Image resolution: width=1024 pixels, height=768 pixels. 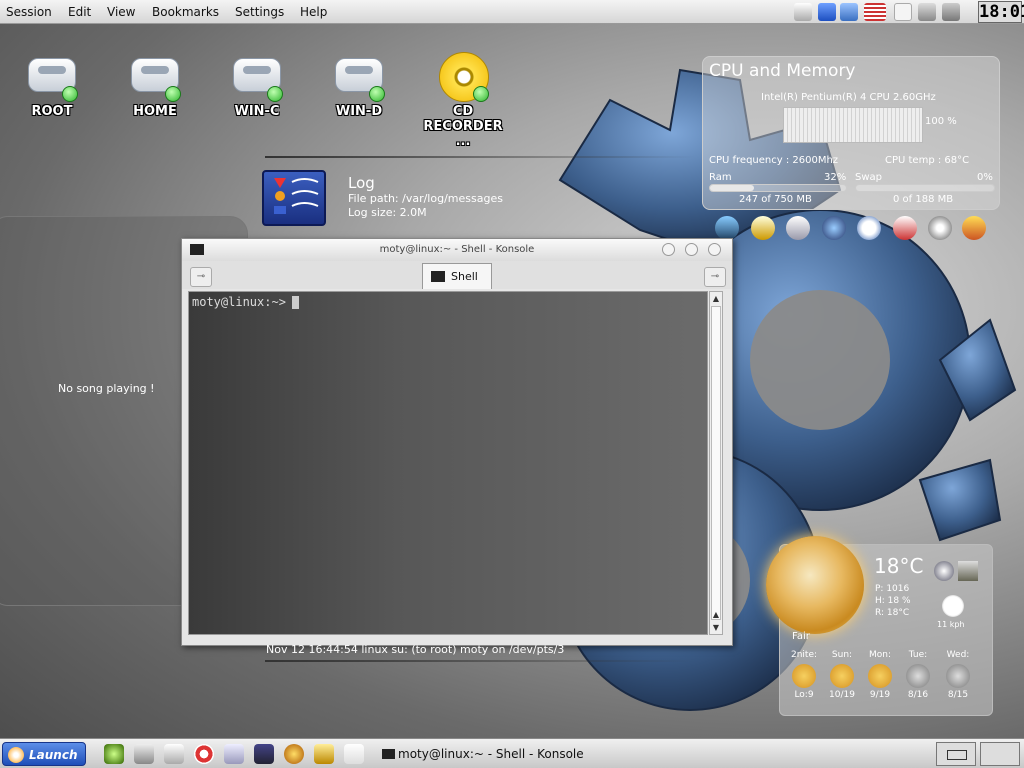 What do you see at coordinates (827, 12) in the screenshot?
I see `download-icon` at bounding box center [827, 12].